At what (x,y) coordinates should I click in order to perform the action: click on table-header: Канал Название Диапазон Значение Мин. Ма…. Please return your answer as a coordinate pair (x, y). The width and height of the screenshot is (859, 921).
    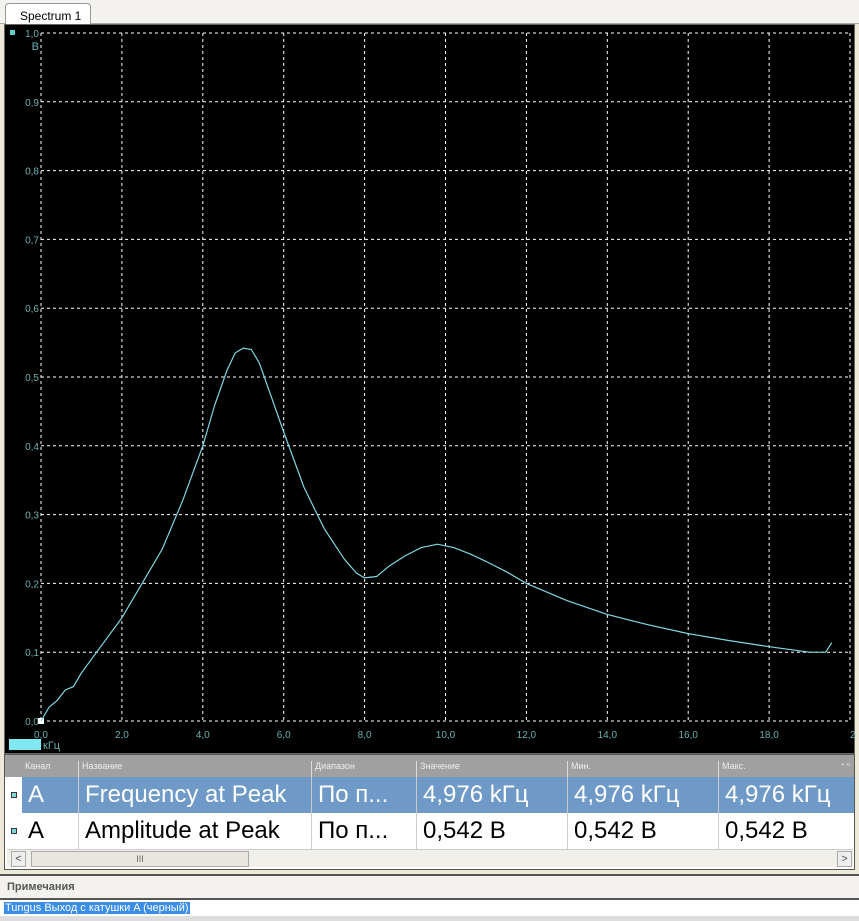
    Looking at the image, I should click on (429, 766).